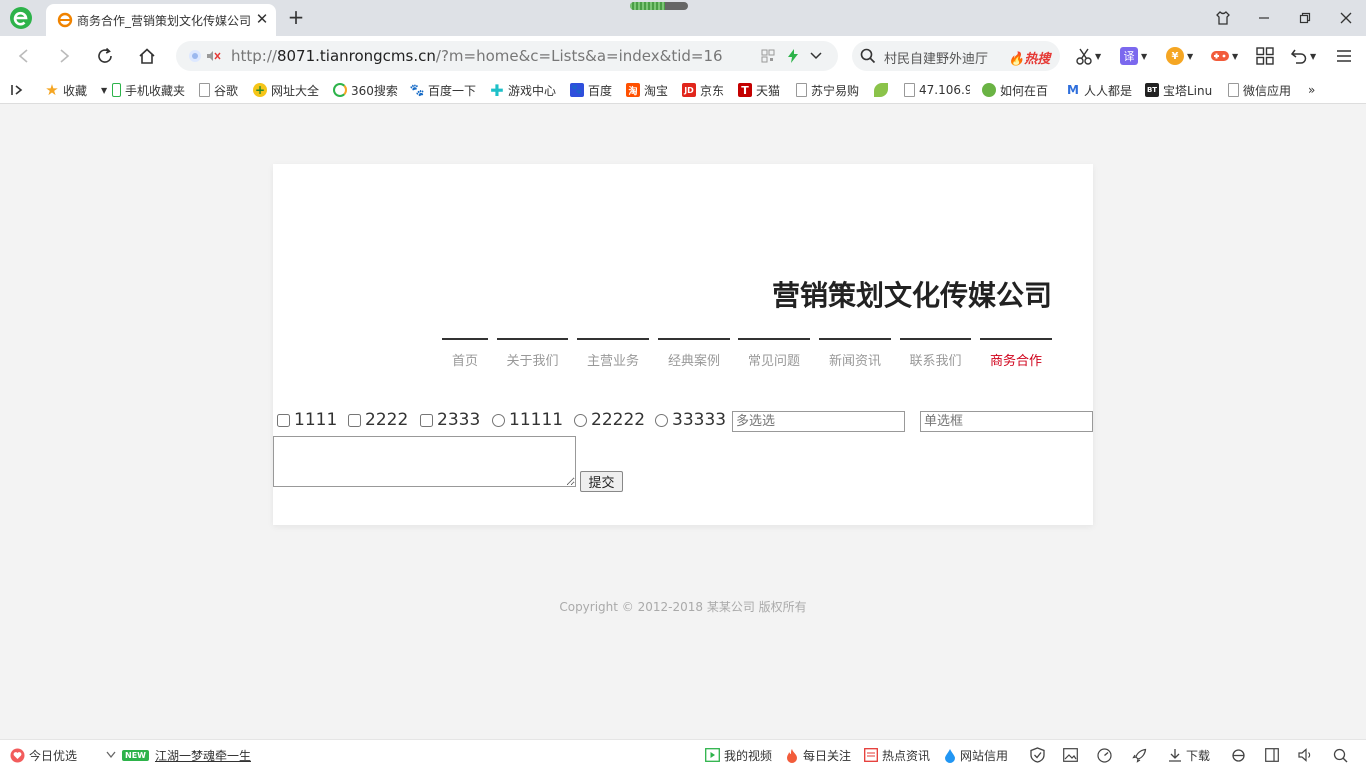 The width and height of the screenshot is (1366, 768). I want to click on news-ticker: NEW 江湖一梦魂牵一生, so click(178, 755).